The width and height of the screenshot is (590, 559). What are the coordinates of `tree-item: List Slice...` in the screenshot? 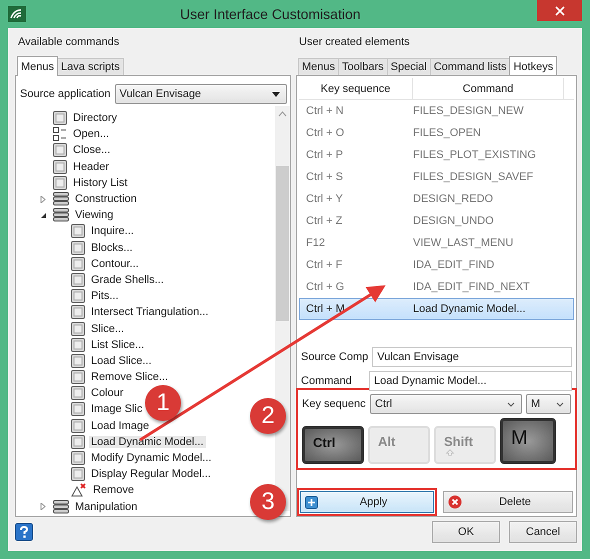 It's located at (117, 344).